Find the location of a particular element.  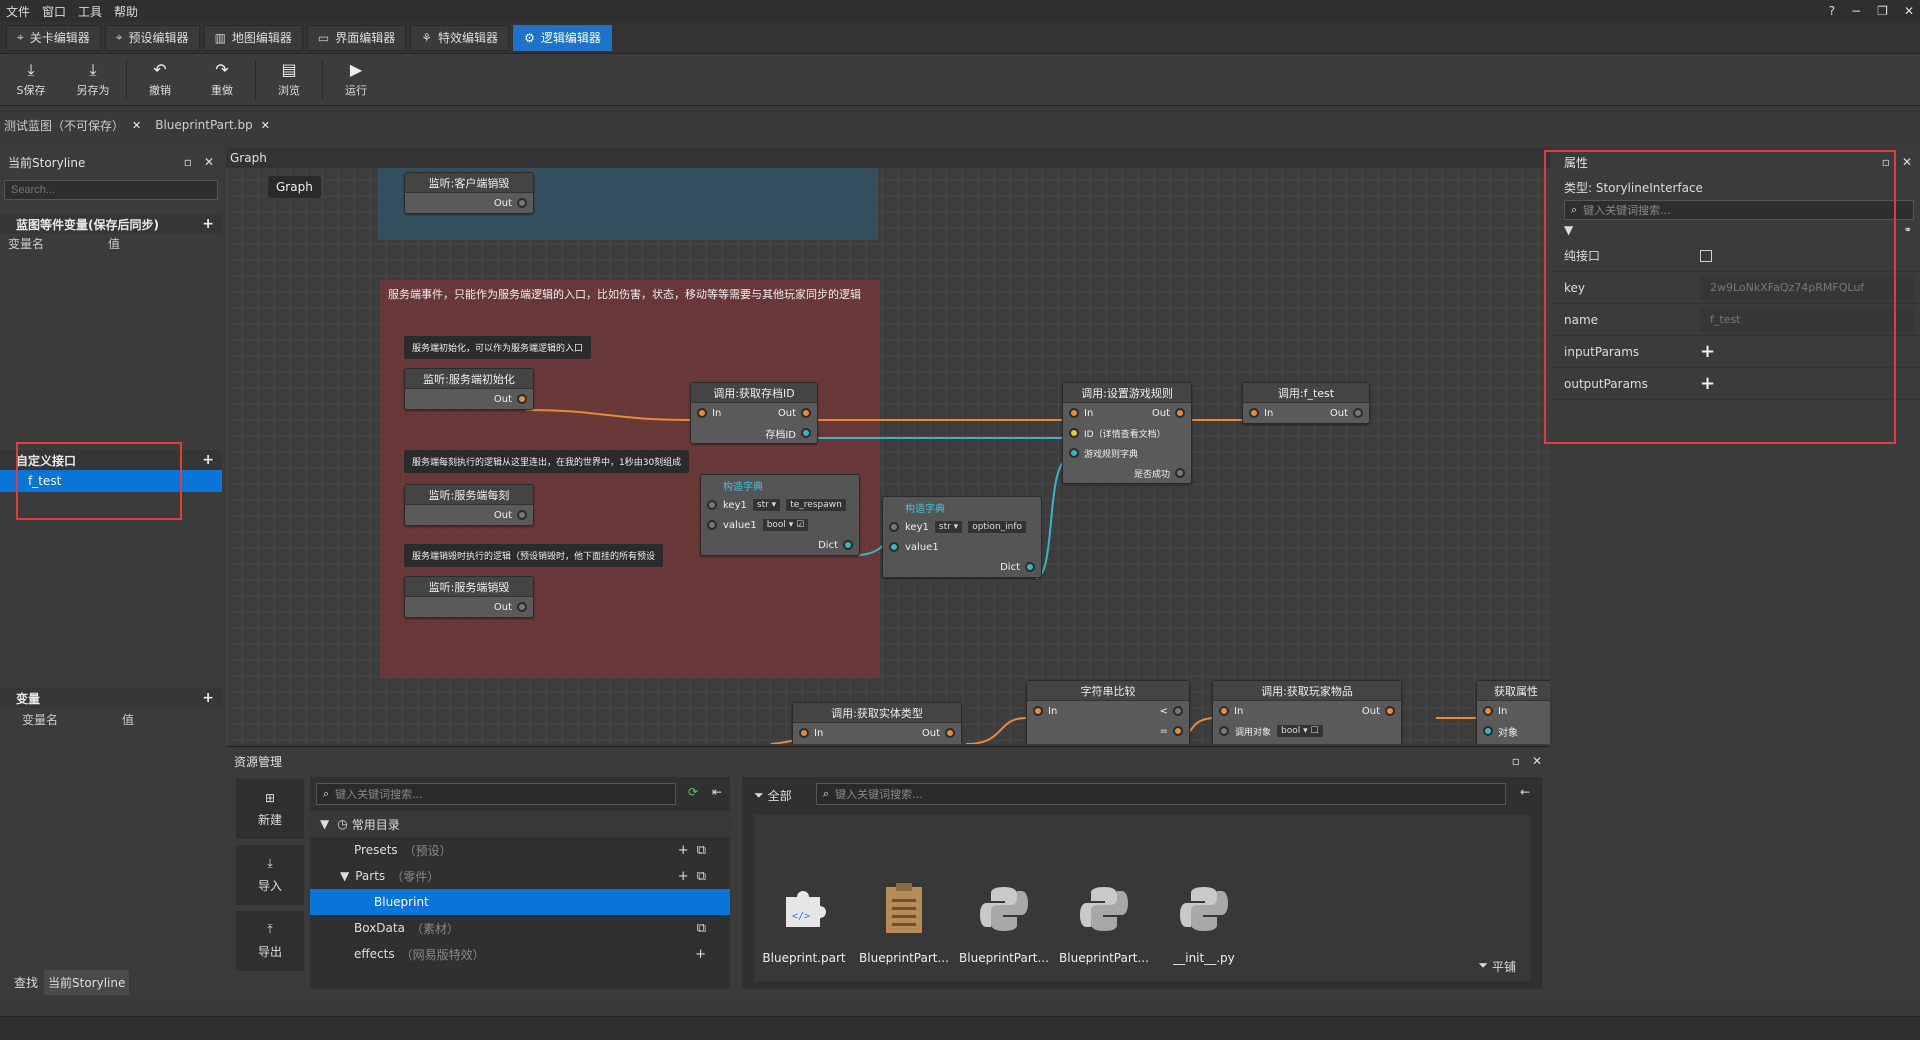

flat-view-button: ⏷ 平铺 is located at coordinates (1497, 966).